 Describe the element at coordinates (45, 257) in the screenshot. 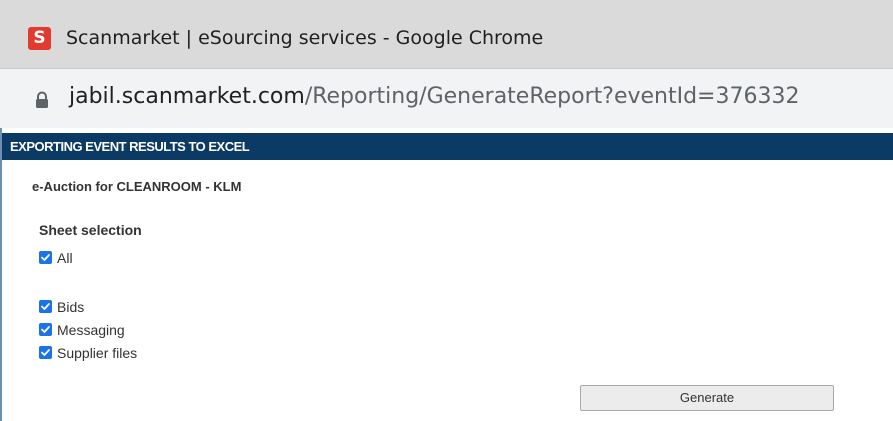

I see `all-checkbox` at that location.